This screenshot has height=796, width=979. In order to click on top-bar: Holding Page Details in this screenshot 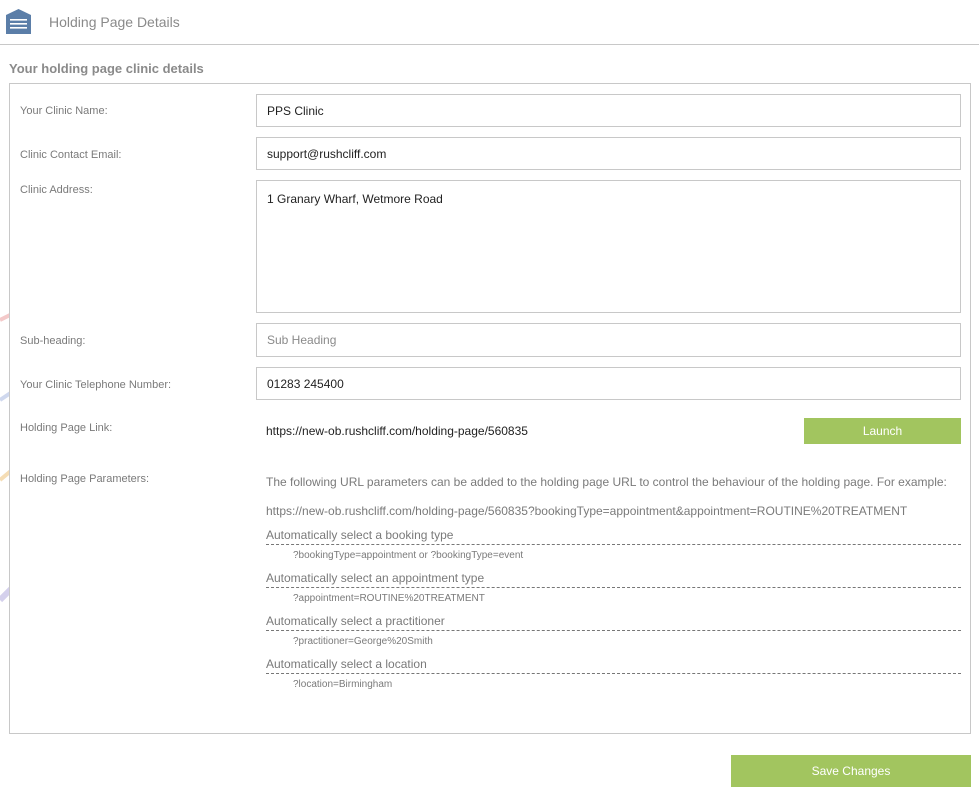, I will do `click(489, 22)`.